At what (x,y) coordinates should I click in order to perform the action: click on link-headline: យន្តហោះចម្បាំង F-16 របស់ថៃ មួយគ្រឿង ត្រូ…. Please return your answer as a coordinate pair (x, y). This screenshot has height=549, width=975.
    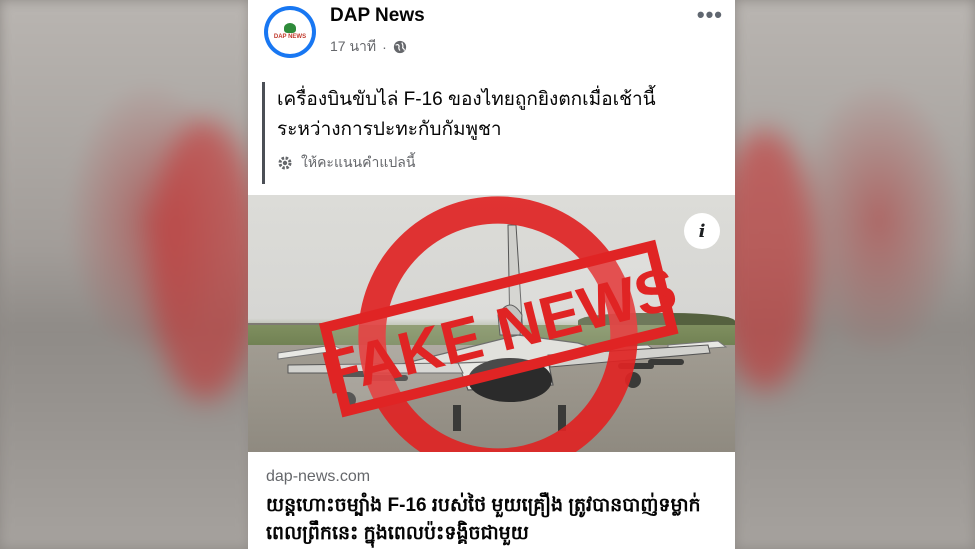
    Looking at the image, I should click on (483, 519).